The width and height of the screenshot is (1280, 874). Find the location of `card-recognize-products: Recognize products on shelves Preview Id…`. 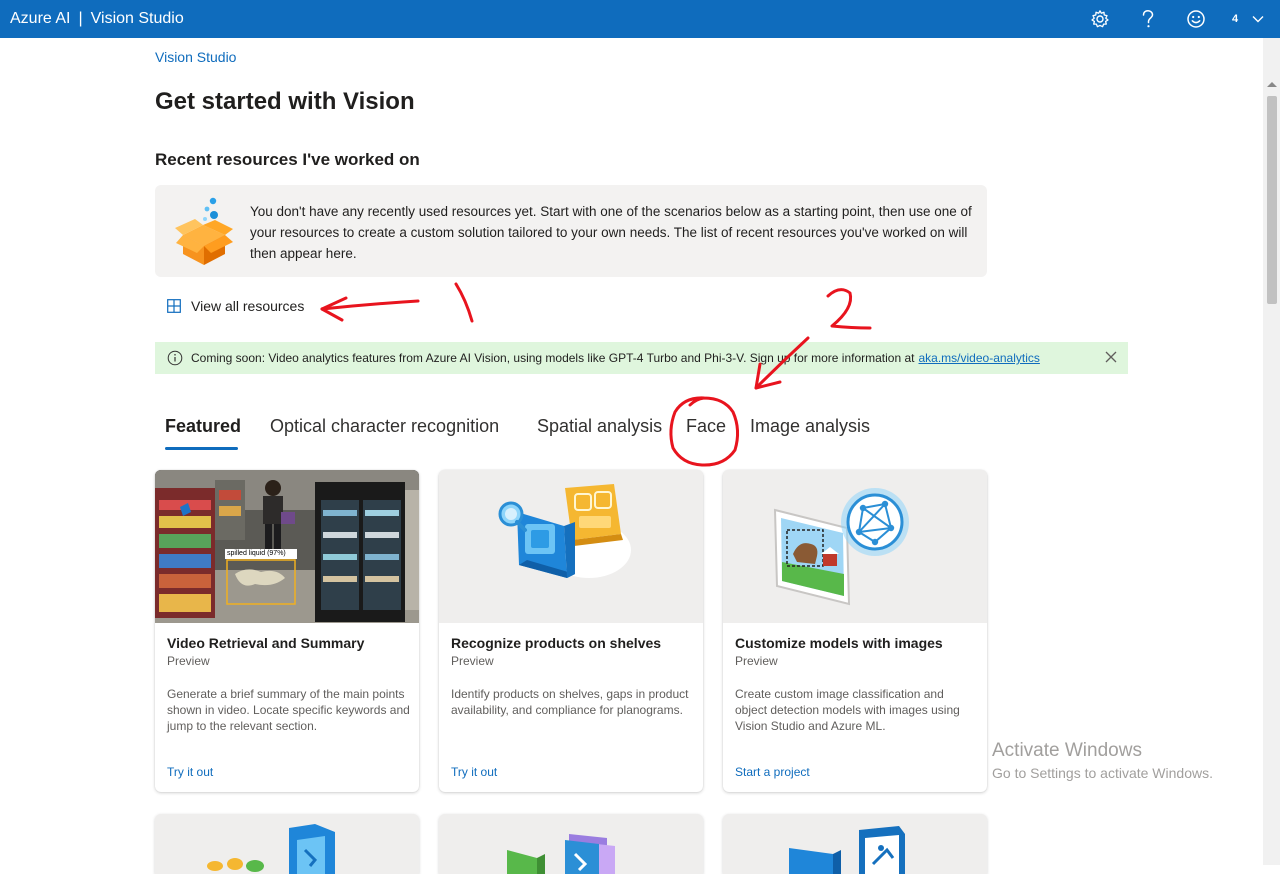

card-recognize-products: Recognize products on shelves Preview Id… is located at coordinates (571, 631).